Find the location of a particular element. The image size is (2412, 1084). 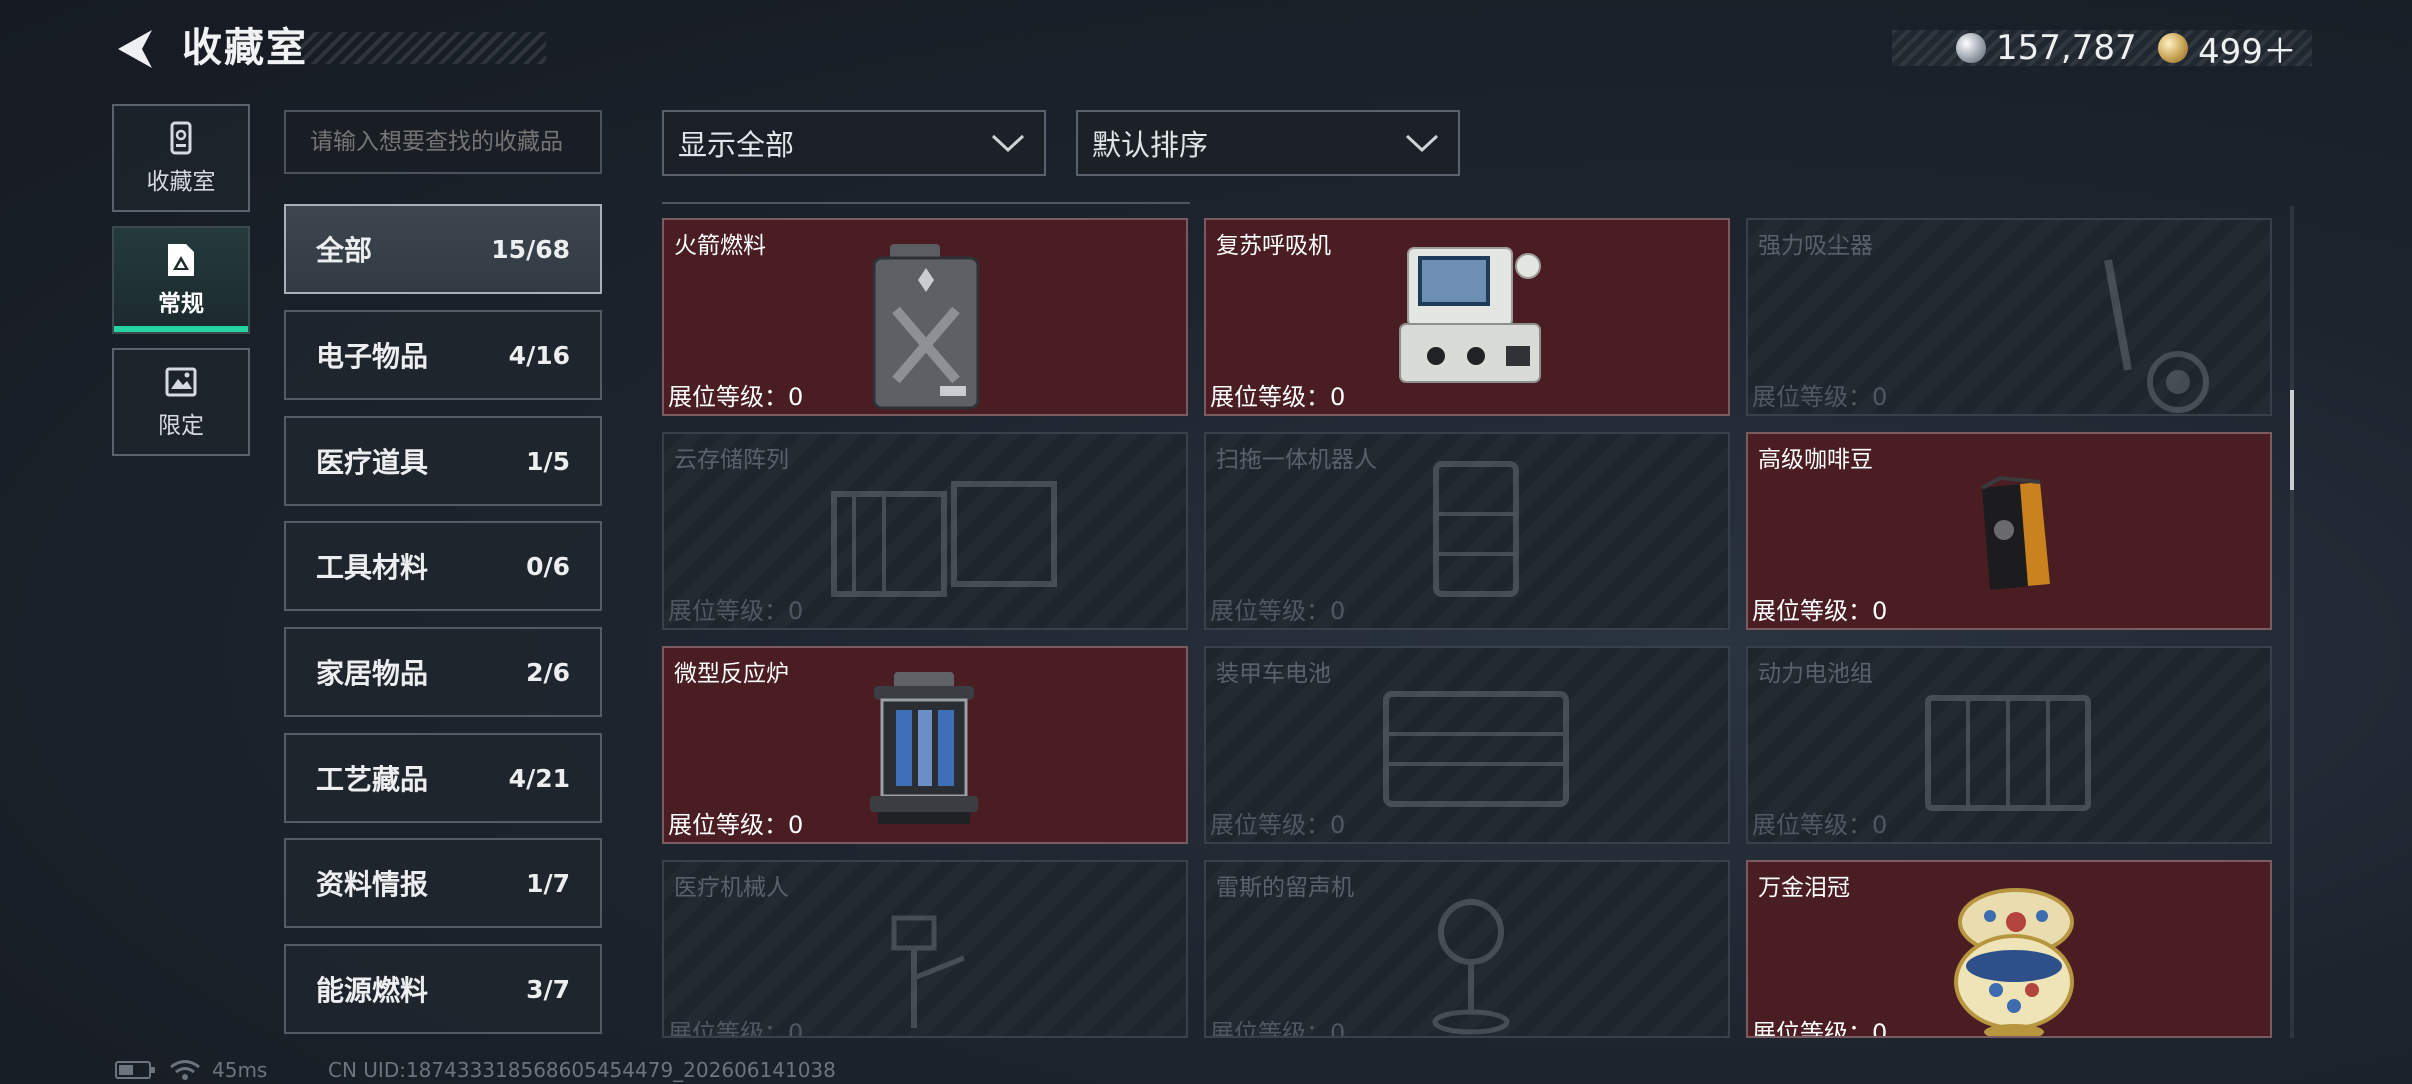

category-count: 2/6 is located at coordinates (548, 672).